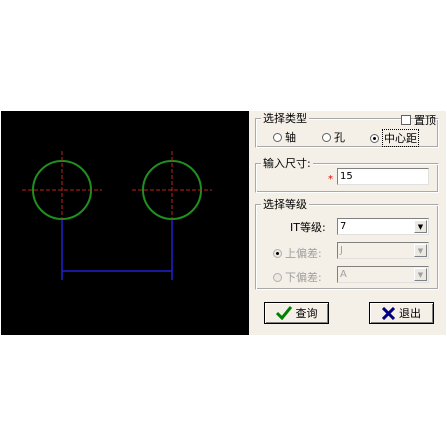 Image resolution: width=447 pixels, height=447 pixels. I want to click on it-grade-value: 7, so click(343, 226).